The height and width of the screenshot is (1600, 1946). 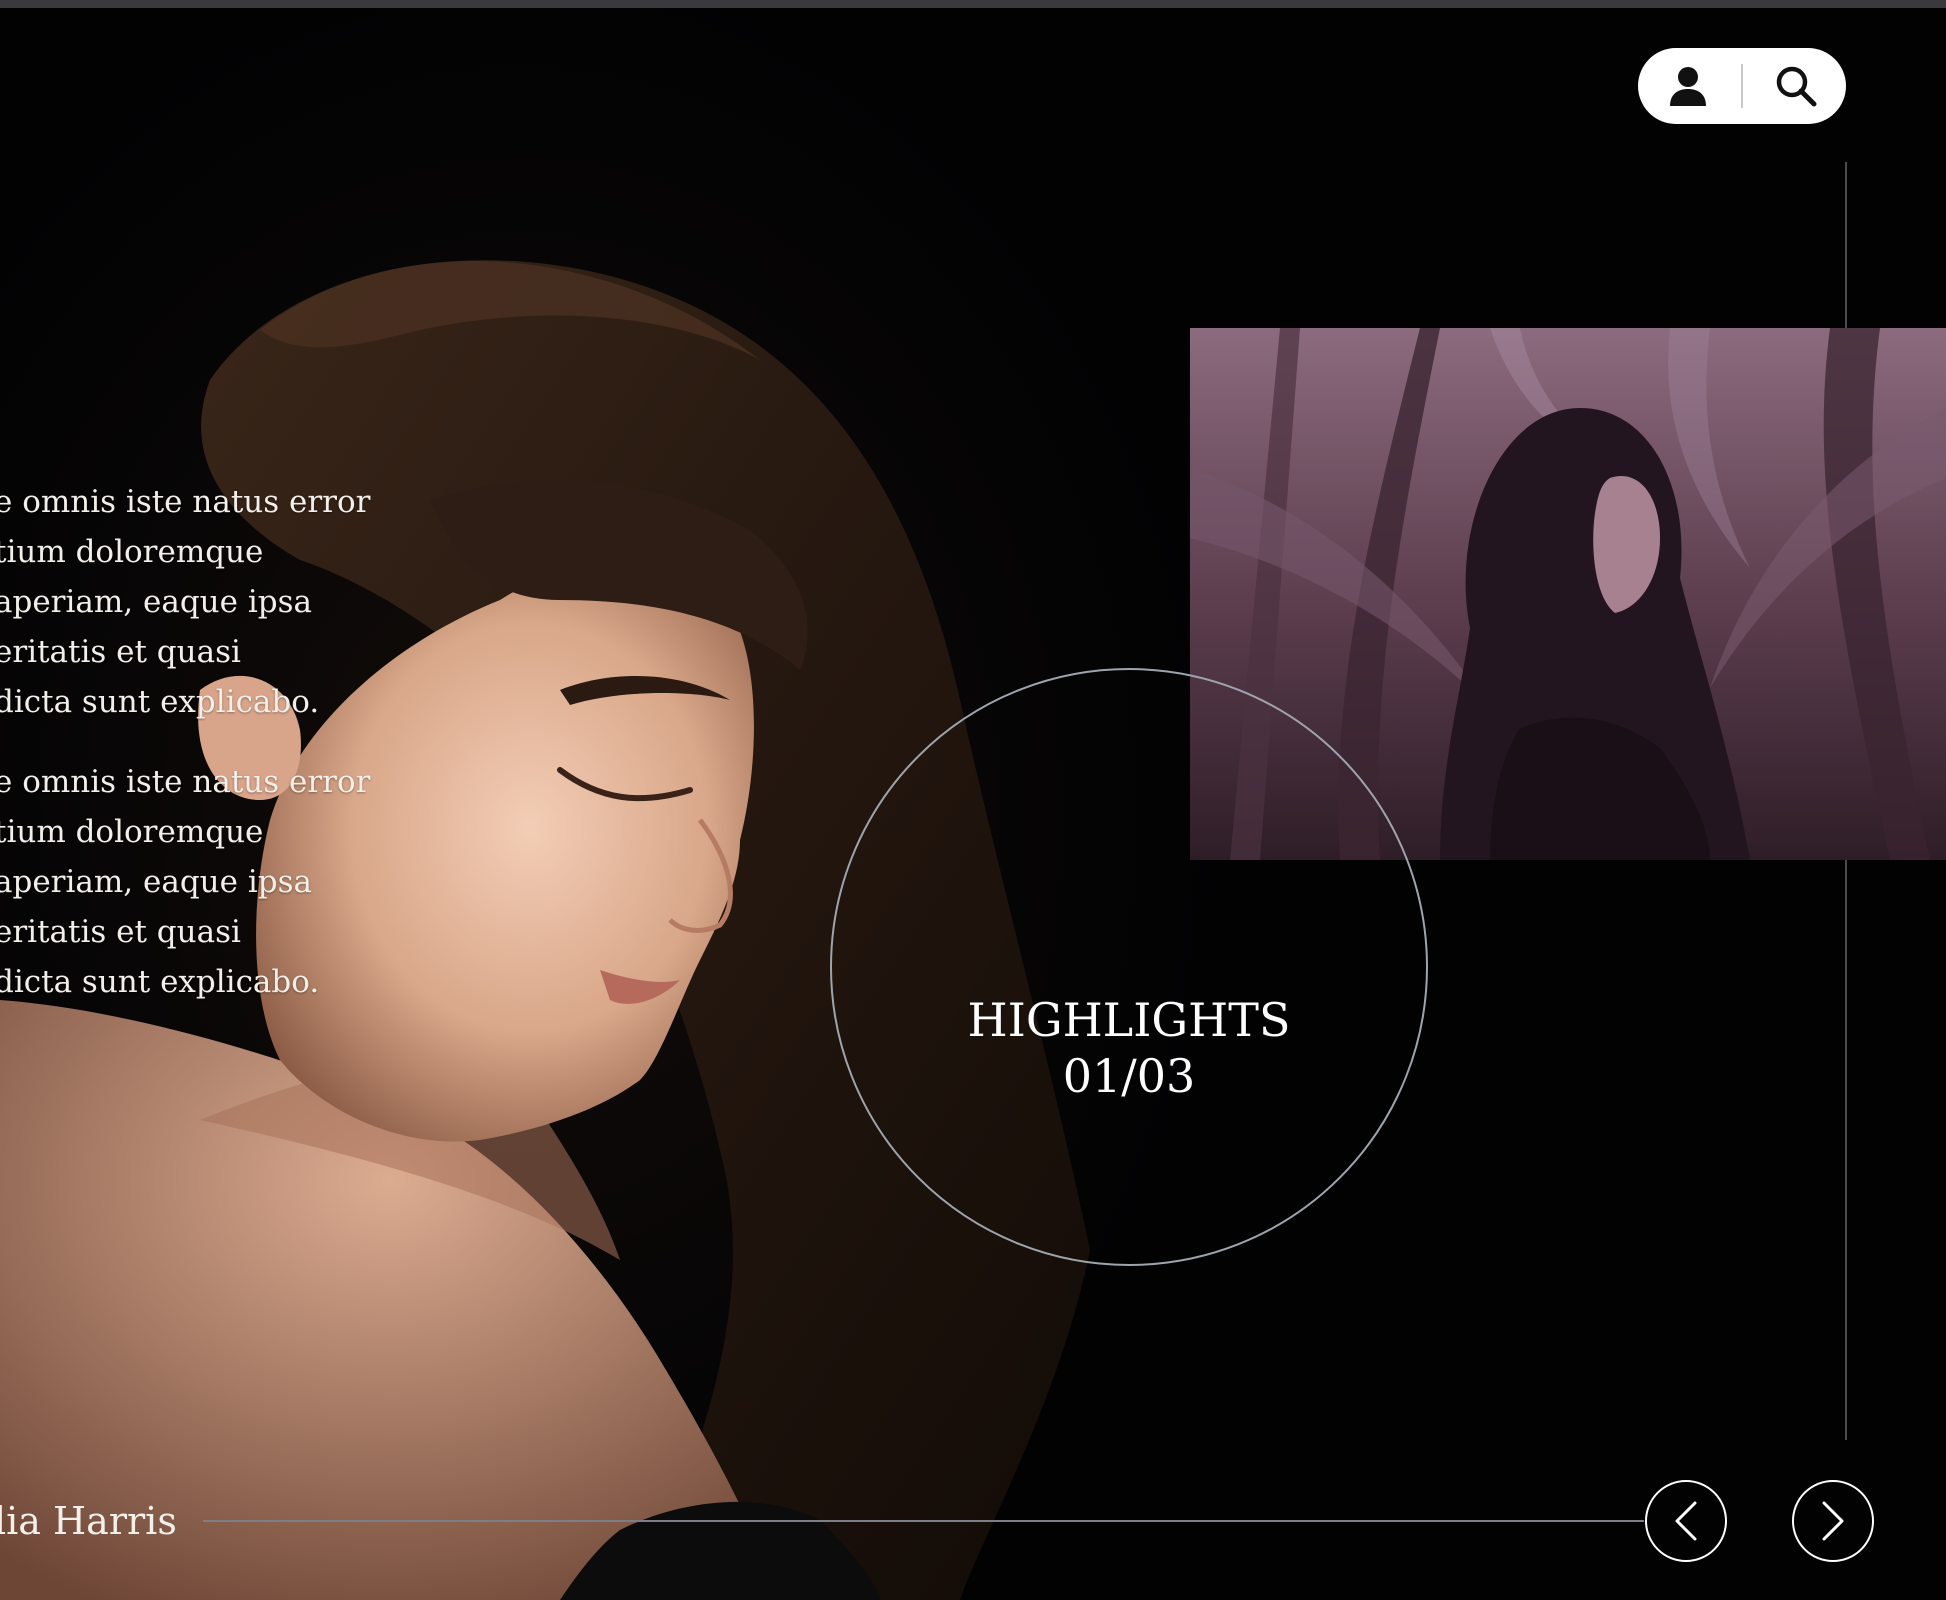 I want to click on pill-divider, so click(x=1742, y=86).